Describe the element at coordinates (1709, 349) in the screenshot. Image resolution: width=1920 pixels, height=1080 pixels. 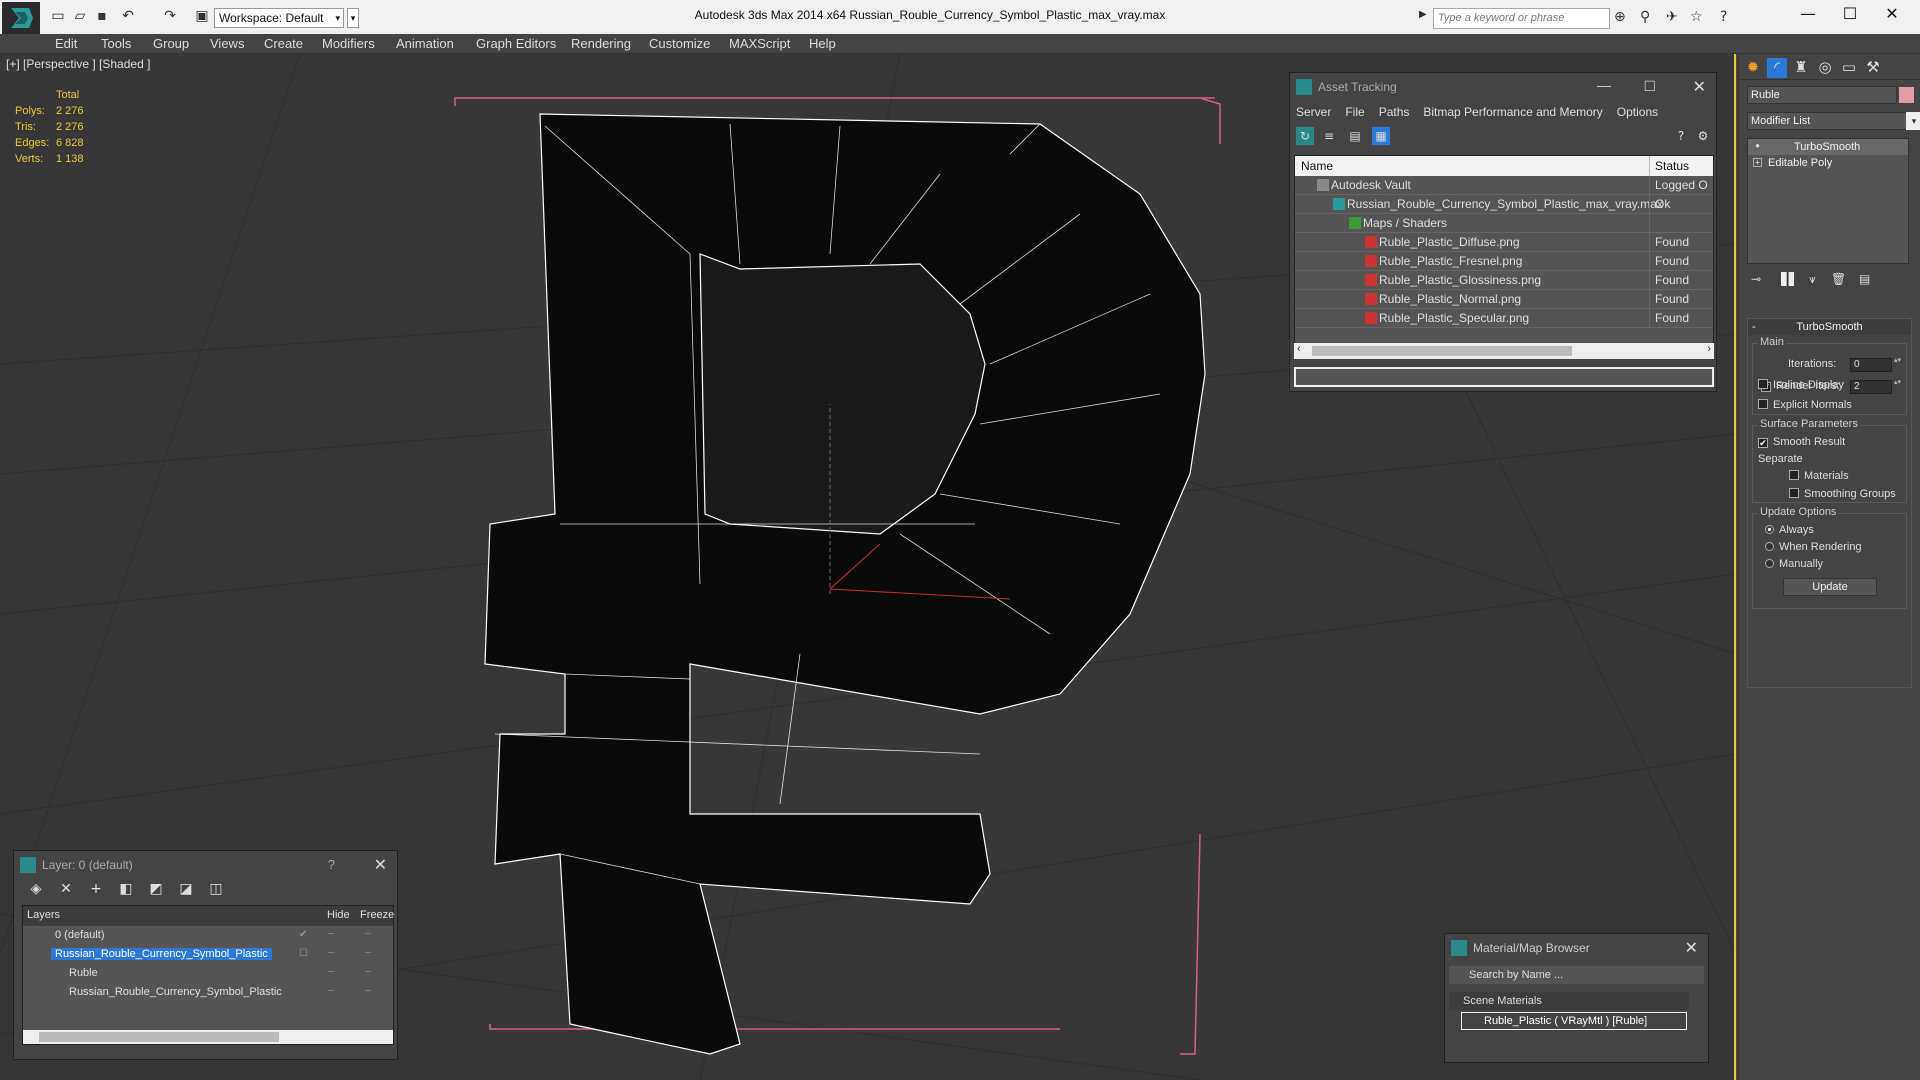
I see `scroll-right-icon: ›` at that location.